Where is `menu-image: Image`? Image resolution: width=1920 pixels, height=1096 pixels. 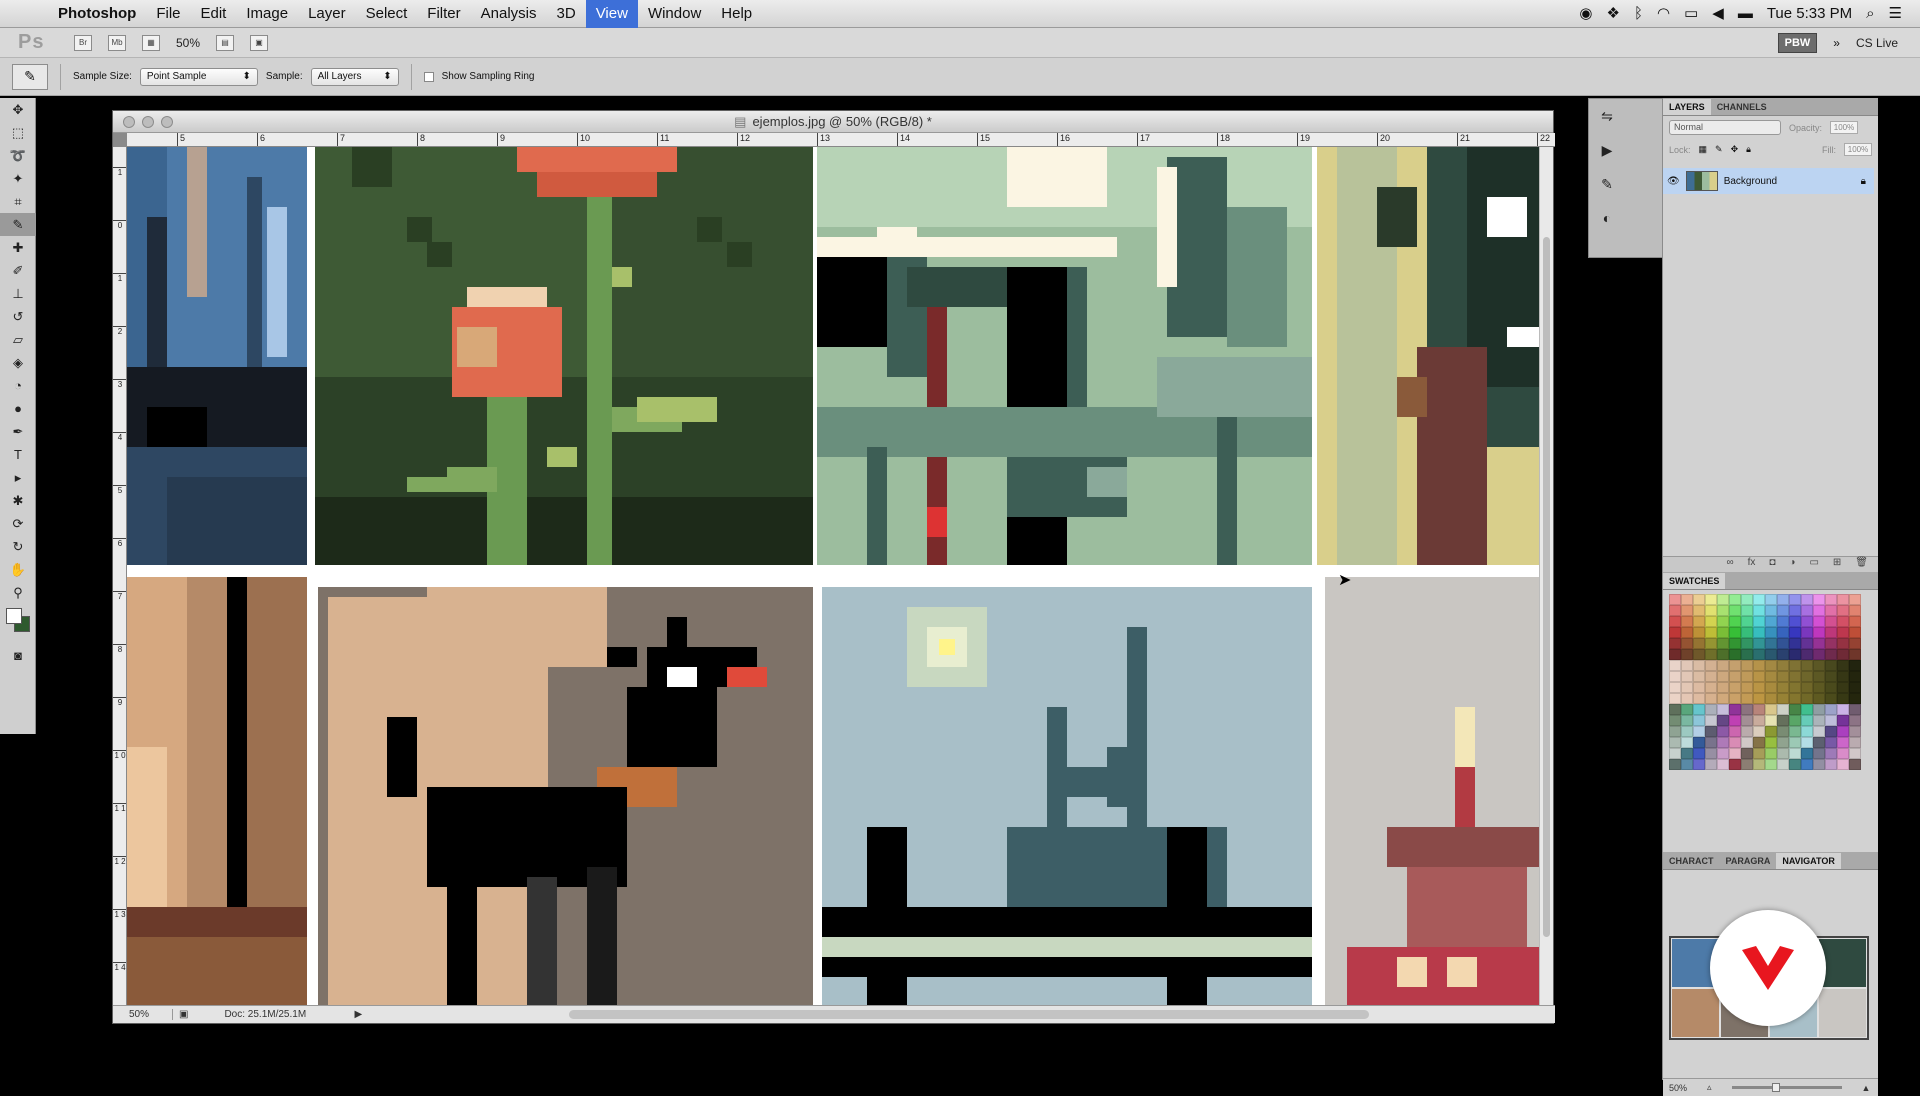 menu-image: Image is located at coordinates (267, 14).